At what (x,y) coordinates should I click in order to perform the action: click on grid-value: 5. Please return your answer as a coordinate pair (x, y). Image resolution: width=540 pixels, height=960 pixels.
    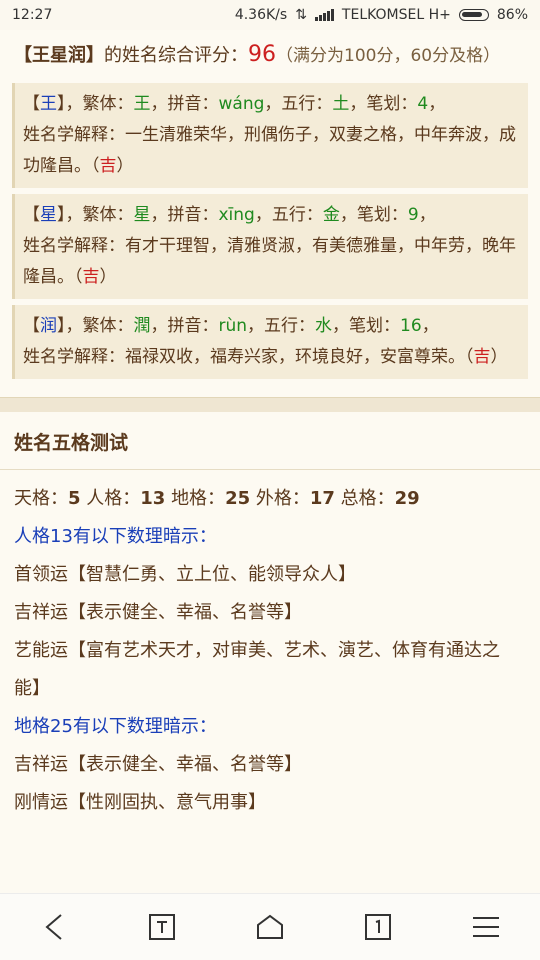
    Looking at the image, I should click on (74, 498).